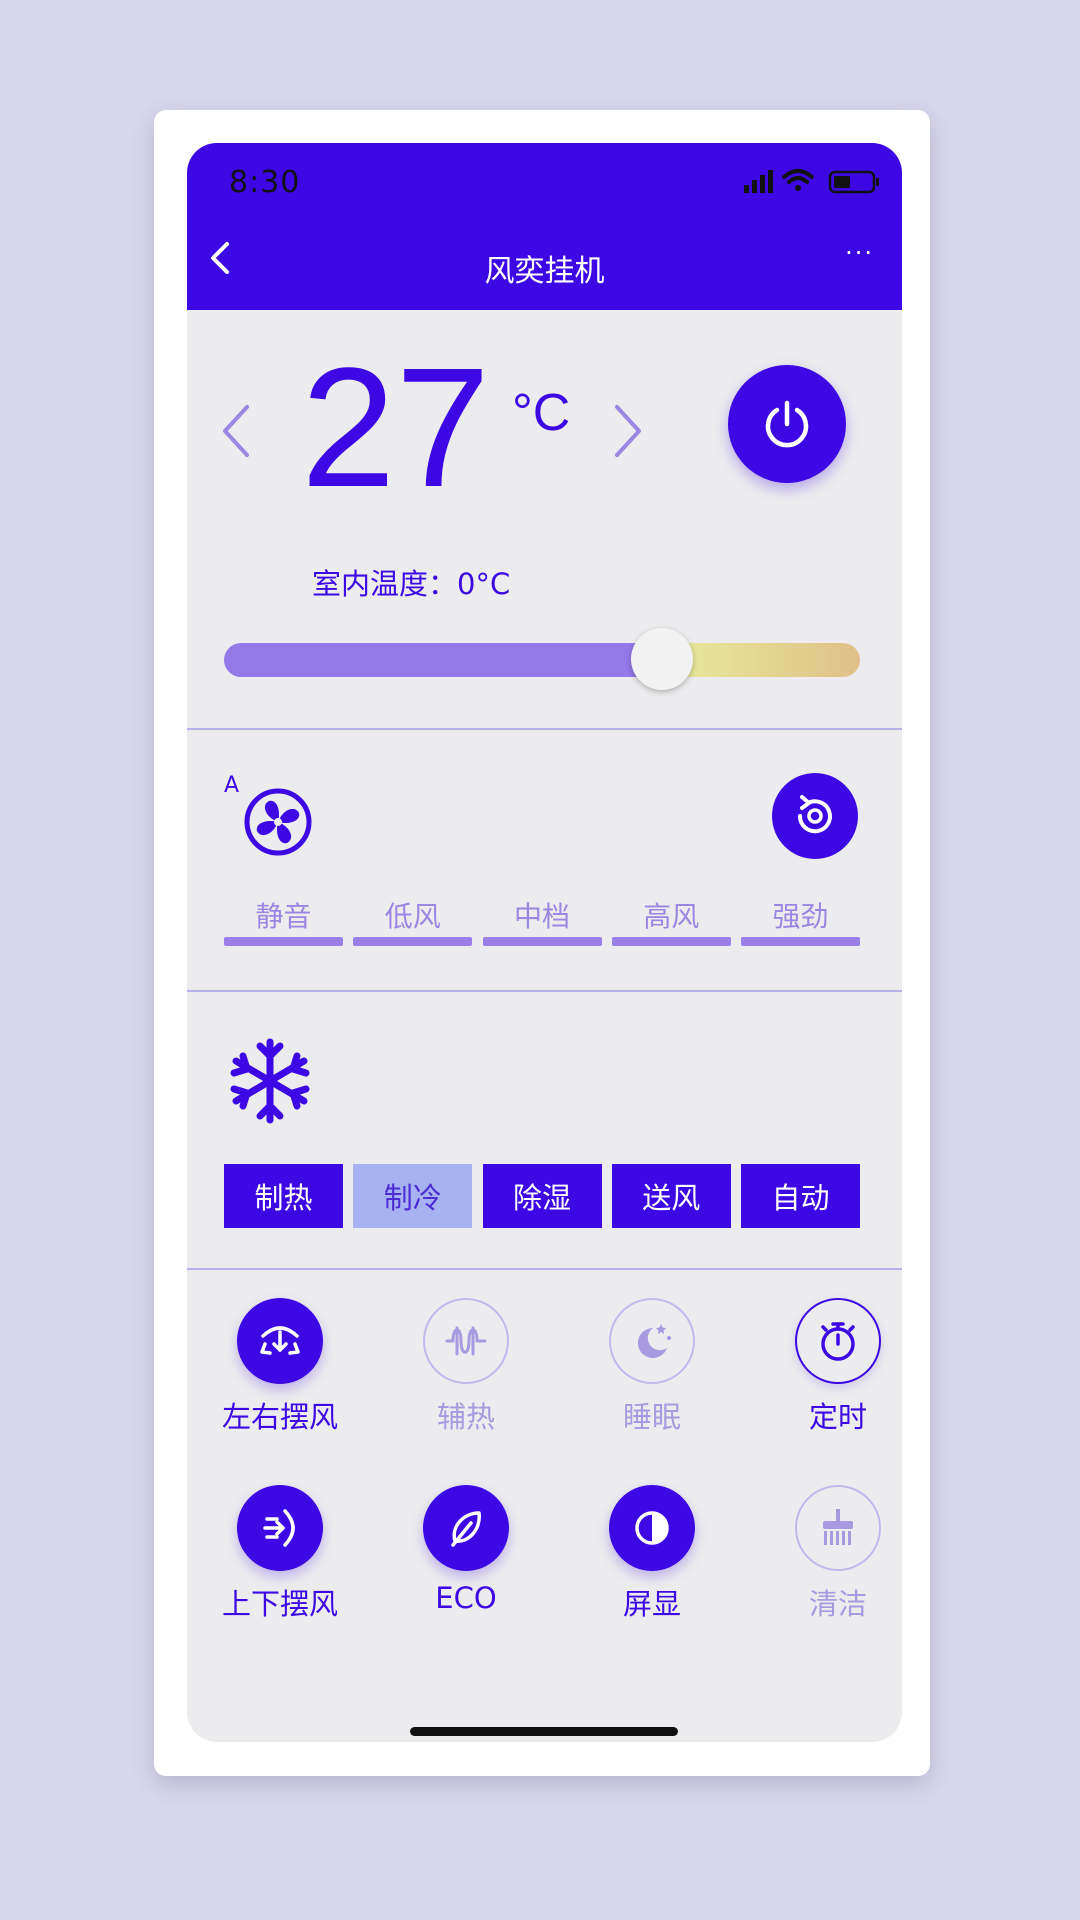  What do you see at coordinates (237, 431) in the screenshot?
I see `temp-decrease-arrow-icon` at bounding box center [237, 431].